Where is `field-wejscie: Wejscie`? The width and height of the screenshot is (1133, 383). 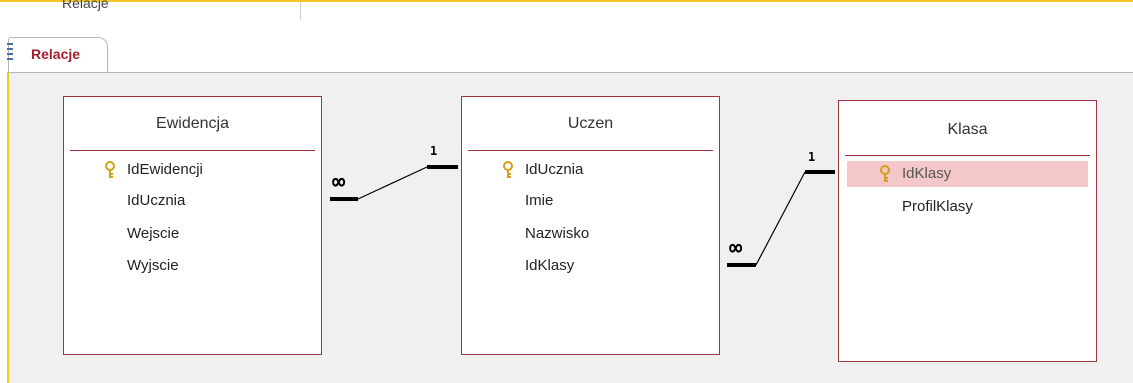
field-wejscie: Wejscie is located at coordinates (192, 234).